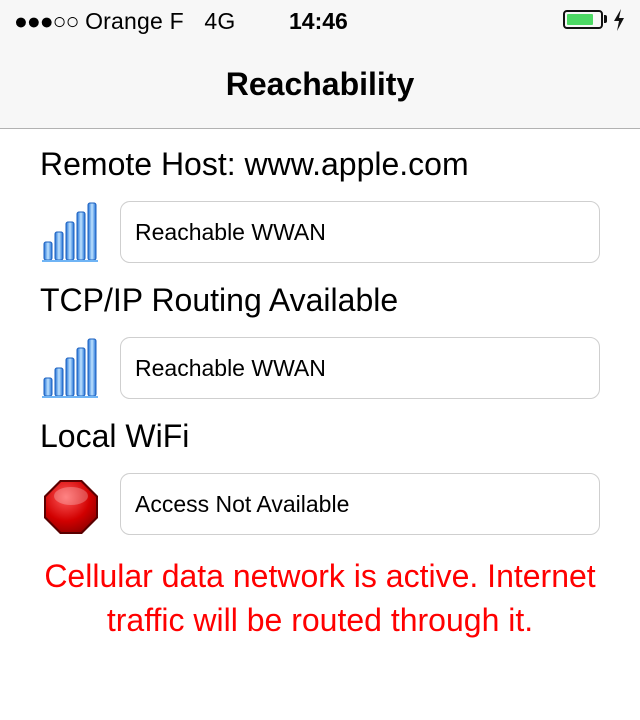 The height and width of the screenshot is (720, 640). What do you see at coordinates (73, 509) in the screenshot?
I see `local-wifi-stop-sign-icon` at bounding box center [73, 509].